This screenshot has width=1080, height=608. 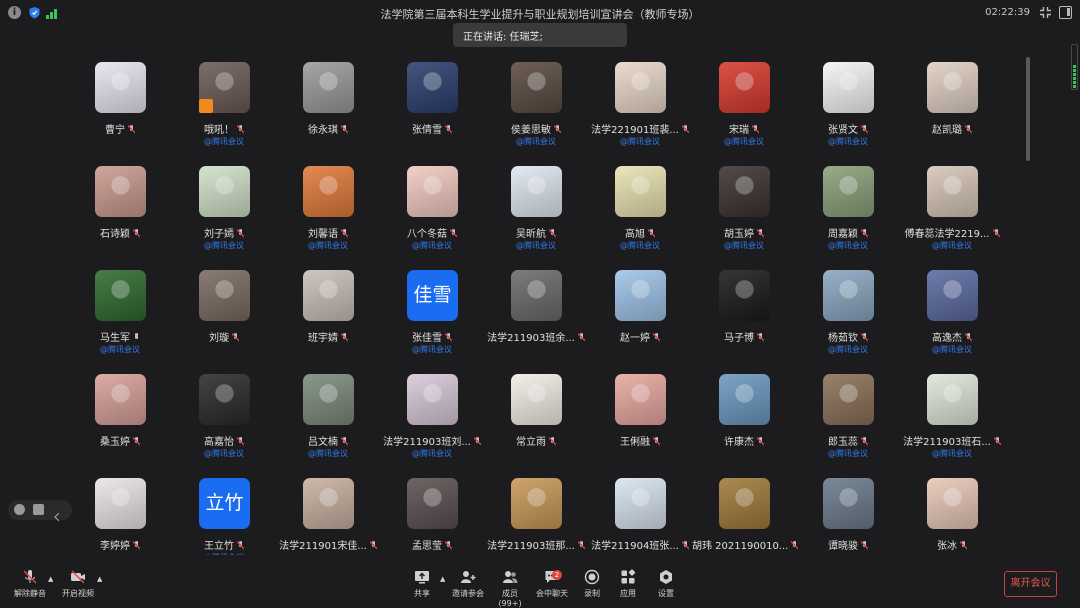 I want to click on participant-tile: 立竹王立竹@腾讯会议, so click(x=224, y=513).